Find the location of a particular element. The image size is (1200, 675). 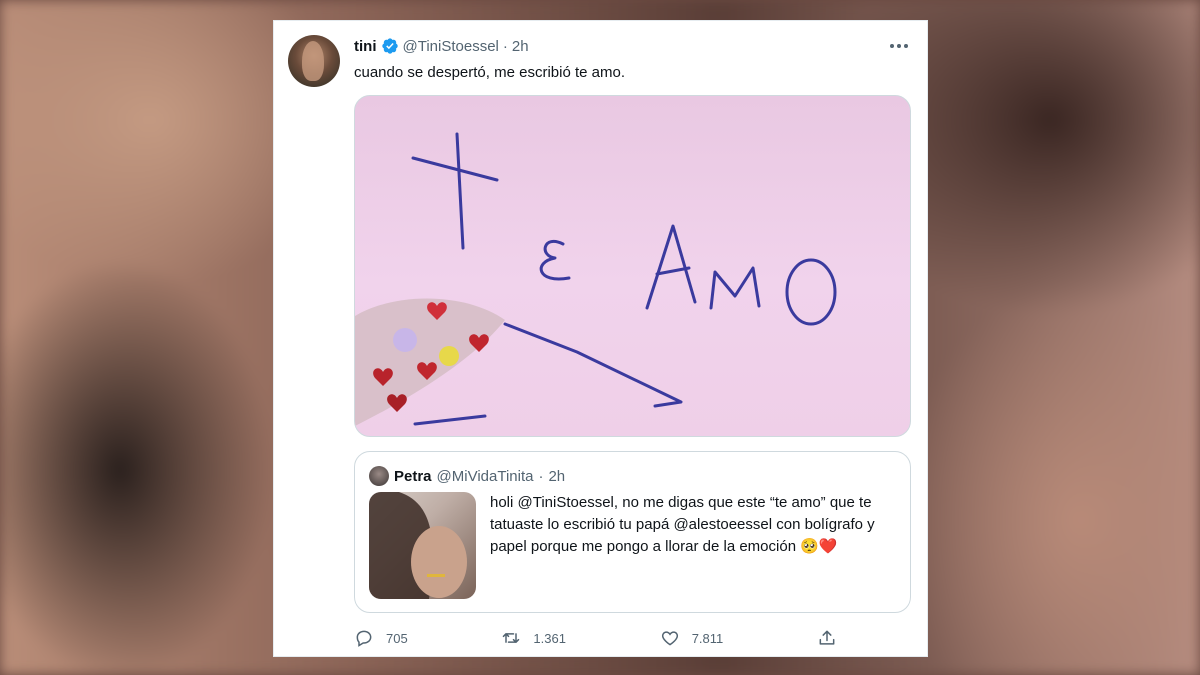

retweet-button: 1.361 is located at coordinates (533, 638).